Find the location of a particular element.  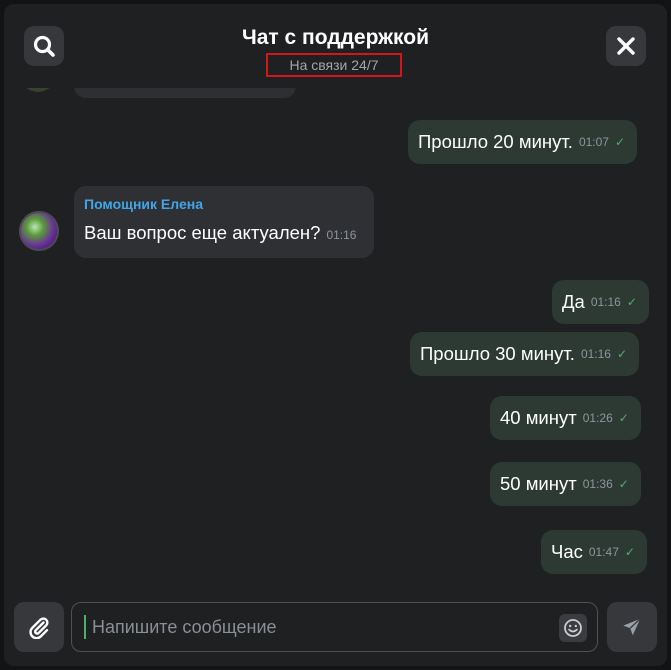

message-time: 01:26 is located at coordinates (597, 418).